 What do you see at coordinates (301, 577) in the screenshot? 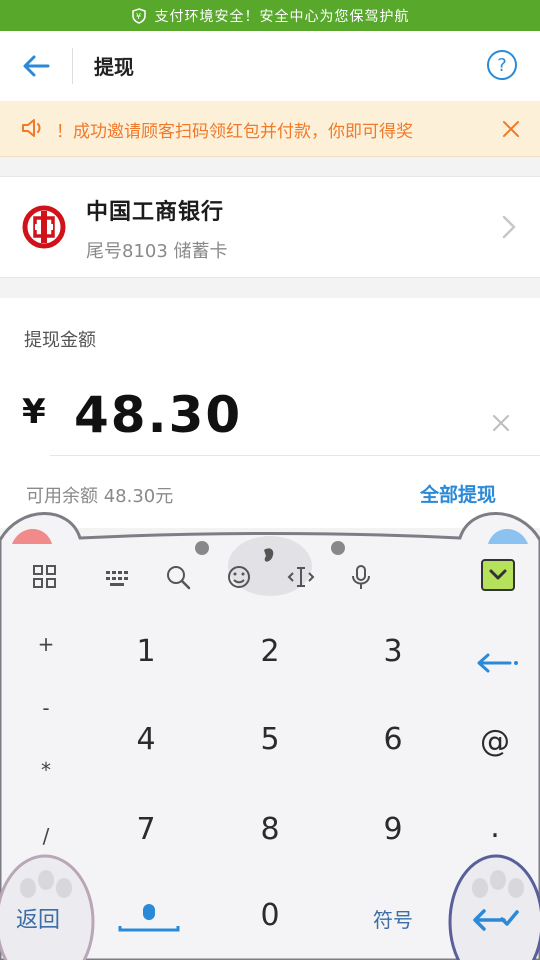
I see `text-cursor-icon` at bounding box center [301, 577].